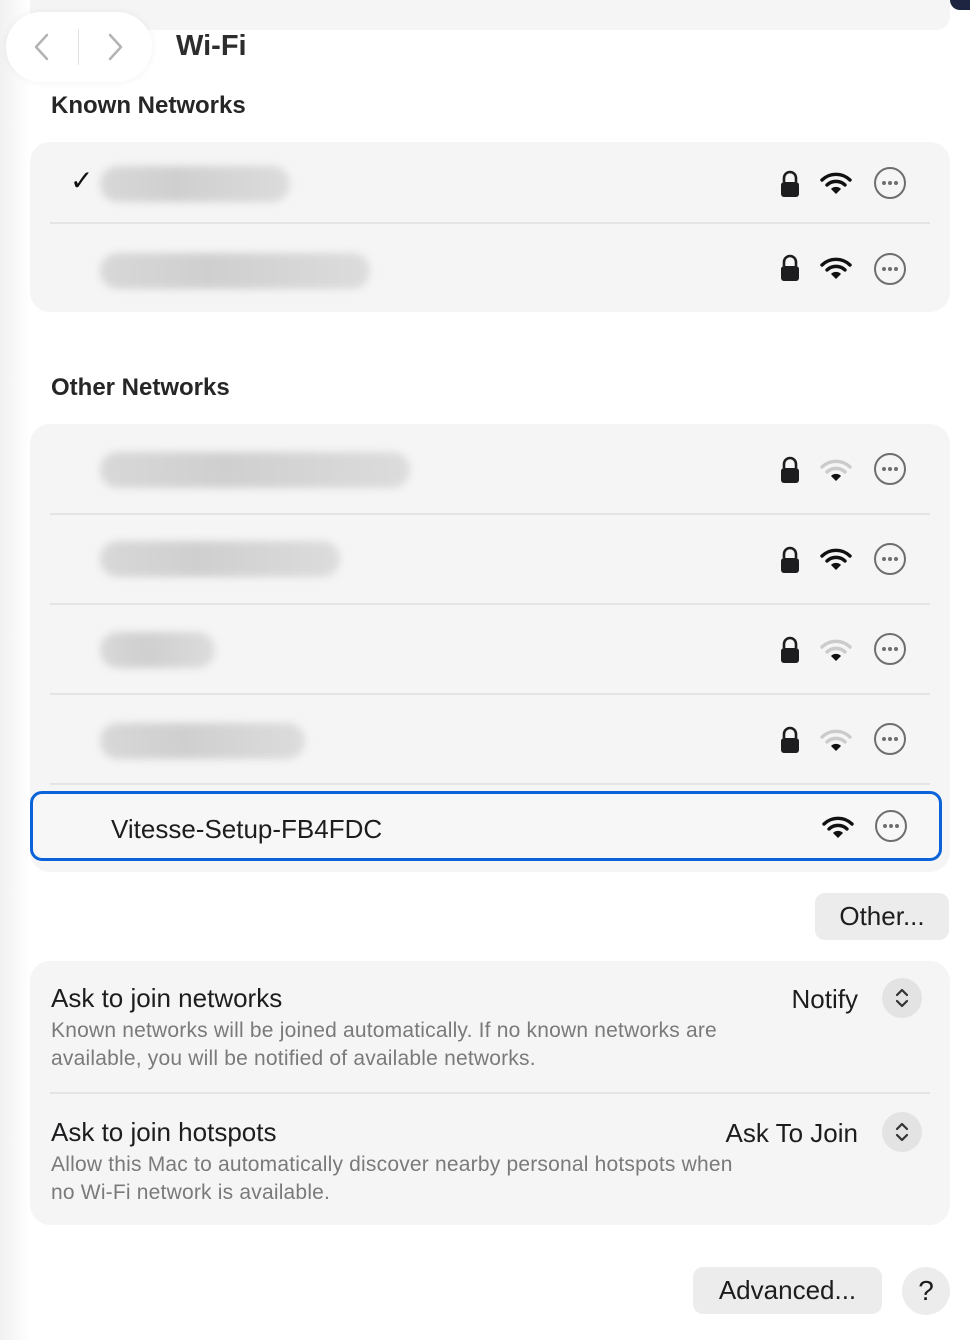  Describe the element at coordinates (490, 183) in the screenshot. I see `known-network-row: ✓` at that location.